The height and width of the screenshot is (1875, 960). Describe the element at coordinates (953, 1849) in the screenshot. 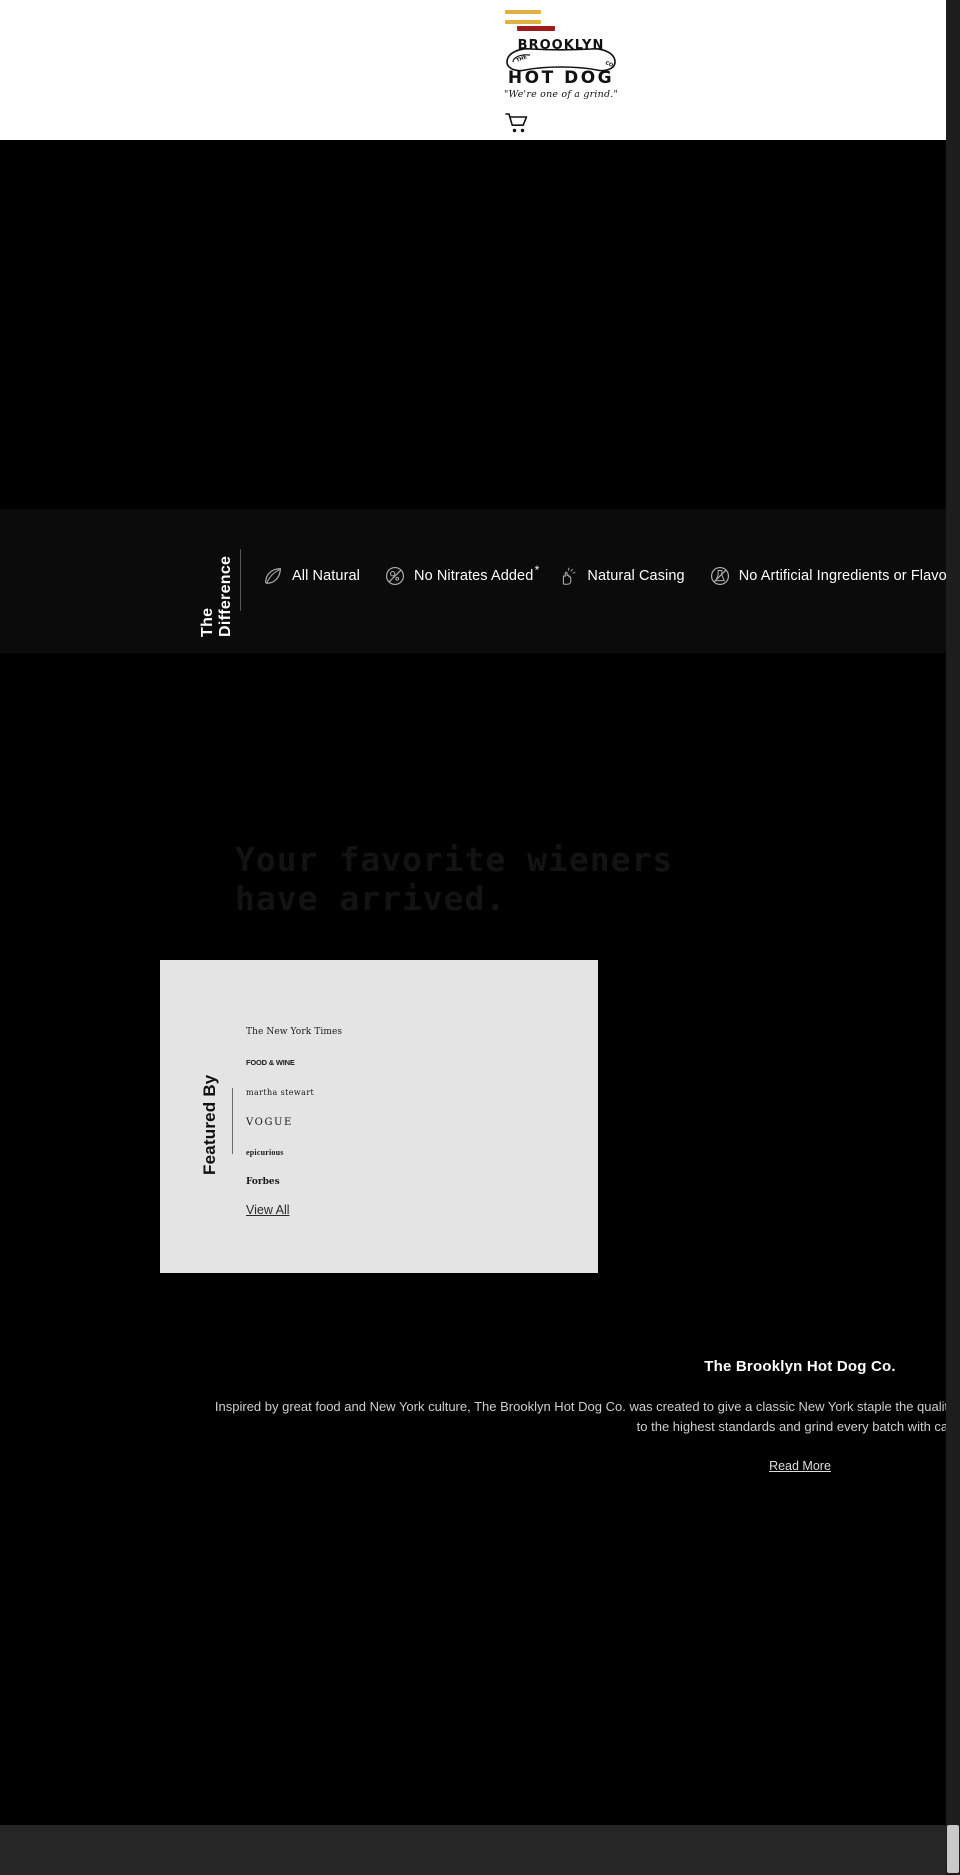

I see `vertical-scrollbar-thumb` at that location.